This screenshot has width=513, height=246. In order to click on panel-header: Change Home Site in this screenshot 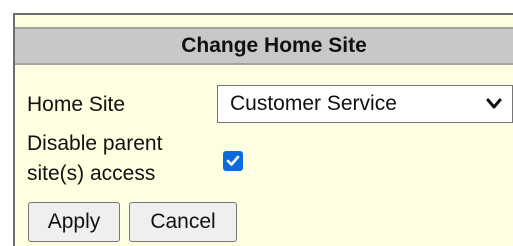, I will do `click(264, 46)`.